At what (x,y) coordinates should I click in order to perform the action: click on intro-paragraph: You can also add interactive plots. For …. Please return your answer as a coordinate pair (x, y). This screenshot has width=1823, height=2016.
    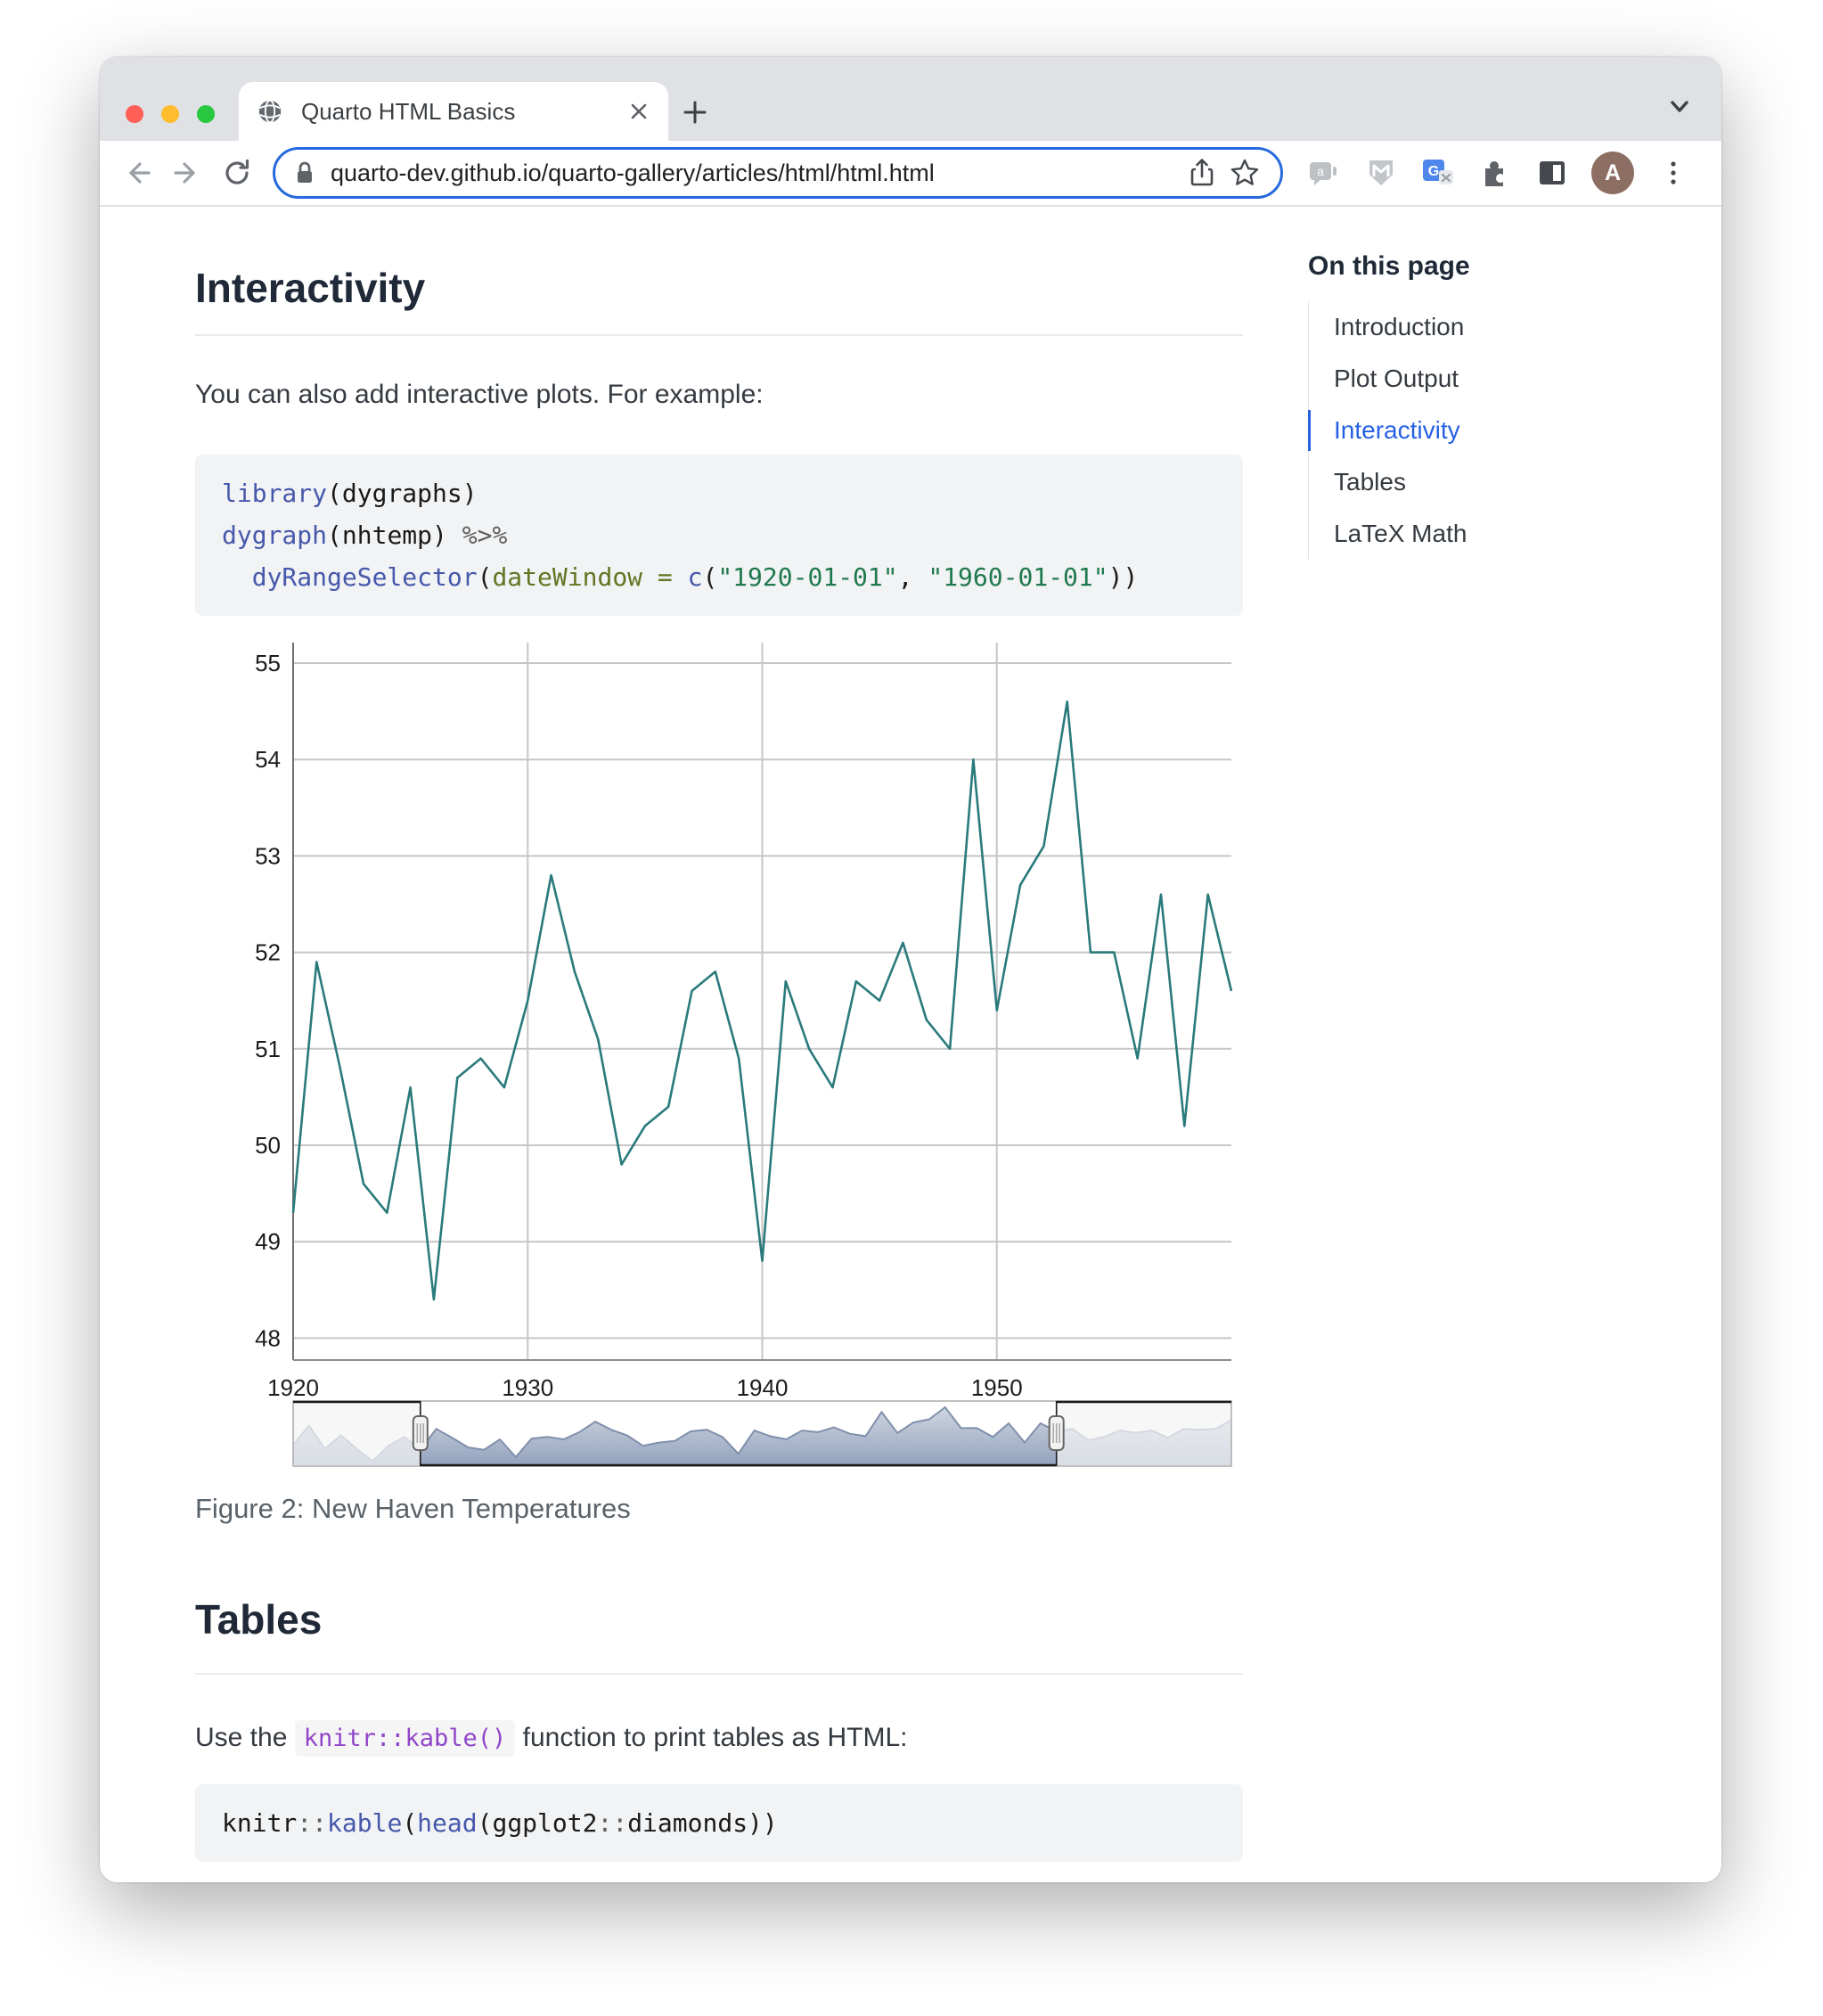
    Looking at the image, I should click on (479, 395).